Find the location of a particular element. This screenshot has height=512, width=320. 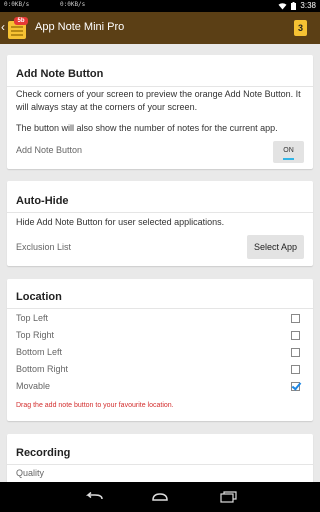

location-option-bottom-right: Bottom Right is located at coordinates (42, 369).